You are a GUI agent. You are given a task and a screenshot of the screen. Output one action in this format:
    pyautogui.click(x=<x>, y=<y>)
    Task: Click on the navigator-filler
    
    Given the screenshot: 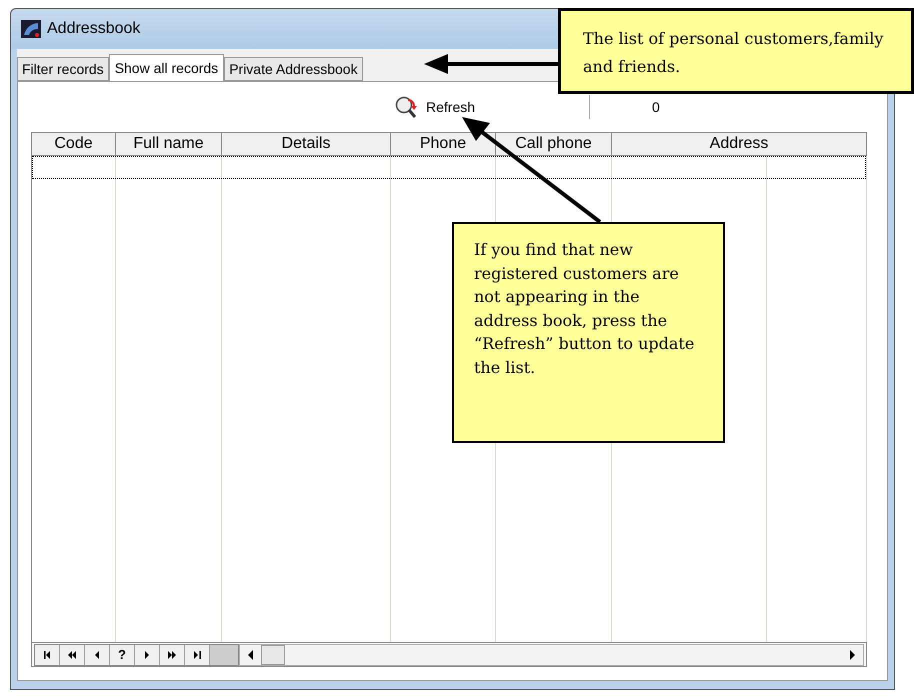 What is the action you would take?
    pyautogui.click(x=224, y=654)
    